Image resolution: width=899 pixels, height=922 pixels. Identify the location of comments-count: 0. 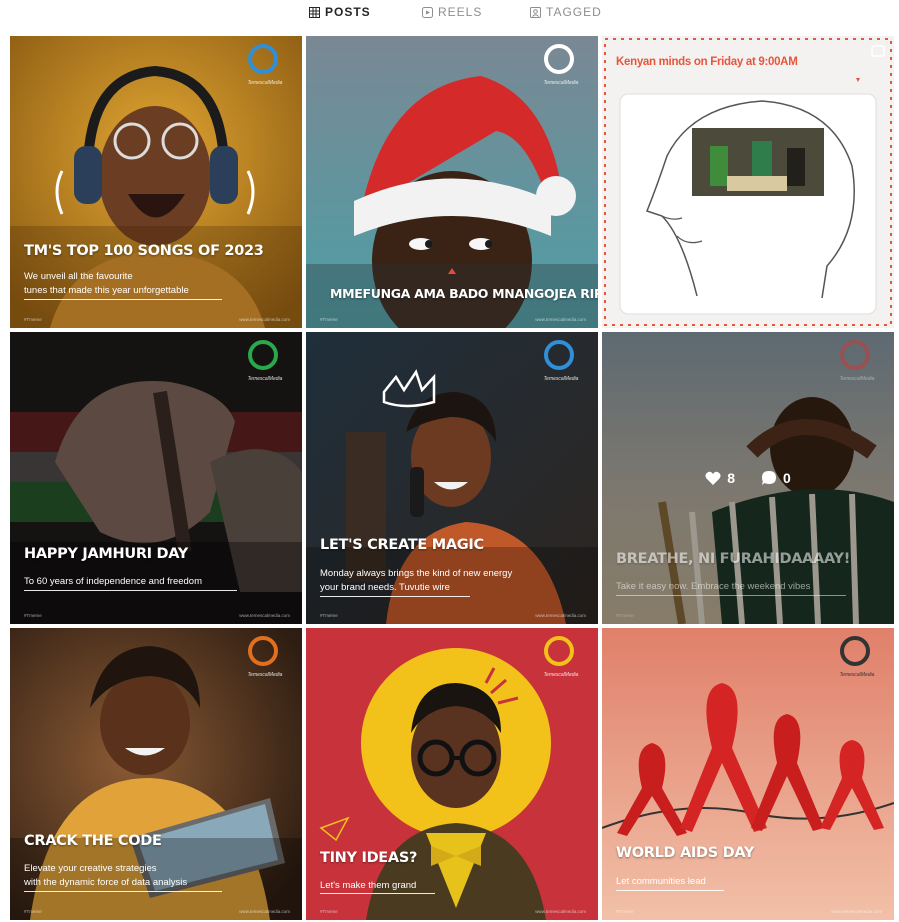
(787, 478).